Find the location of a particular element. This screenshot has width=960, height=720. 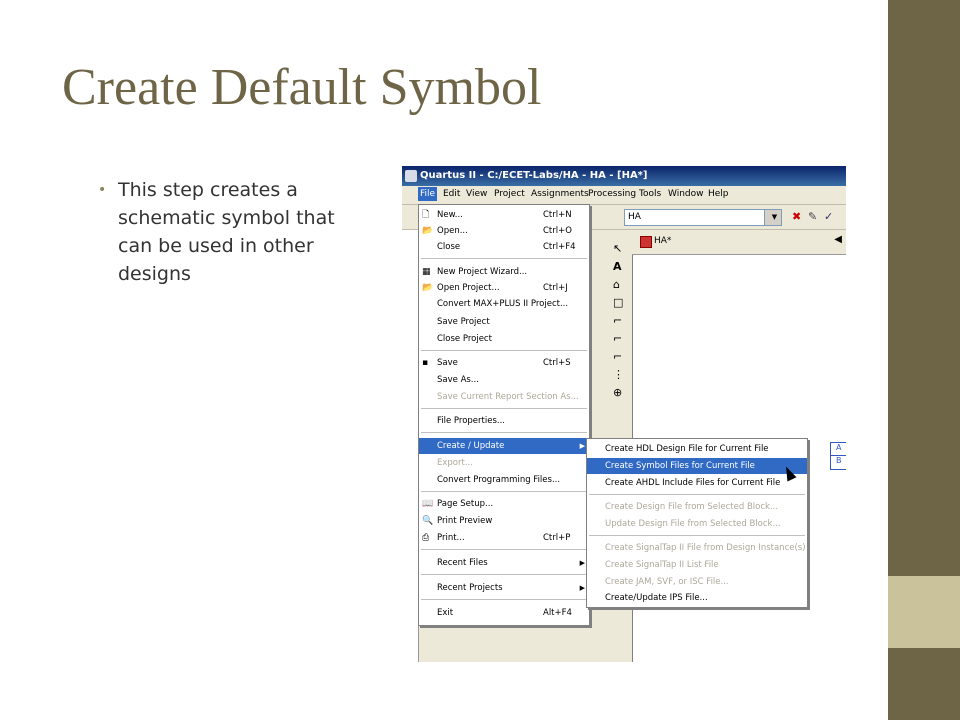

menu-item-new: 🗋 New... Ctrl+N is located at coordinates (504, 215).